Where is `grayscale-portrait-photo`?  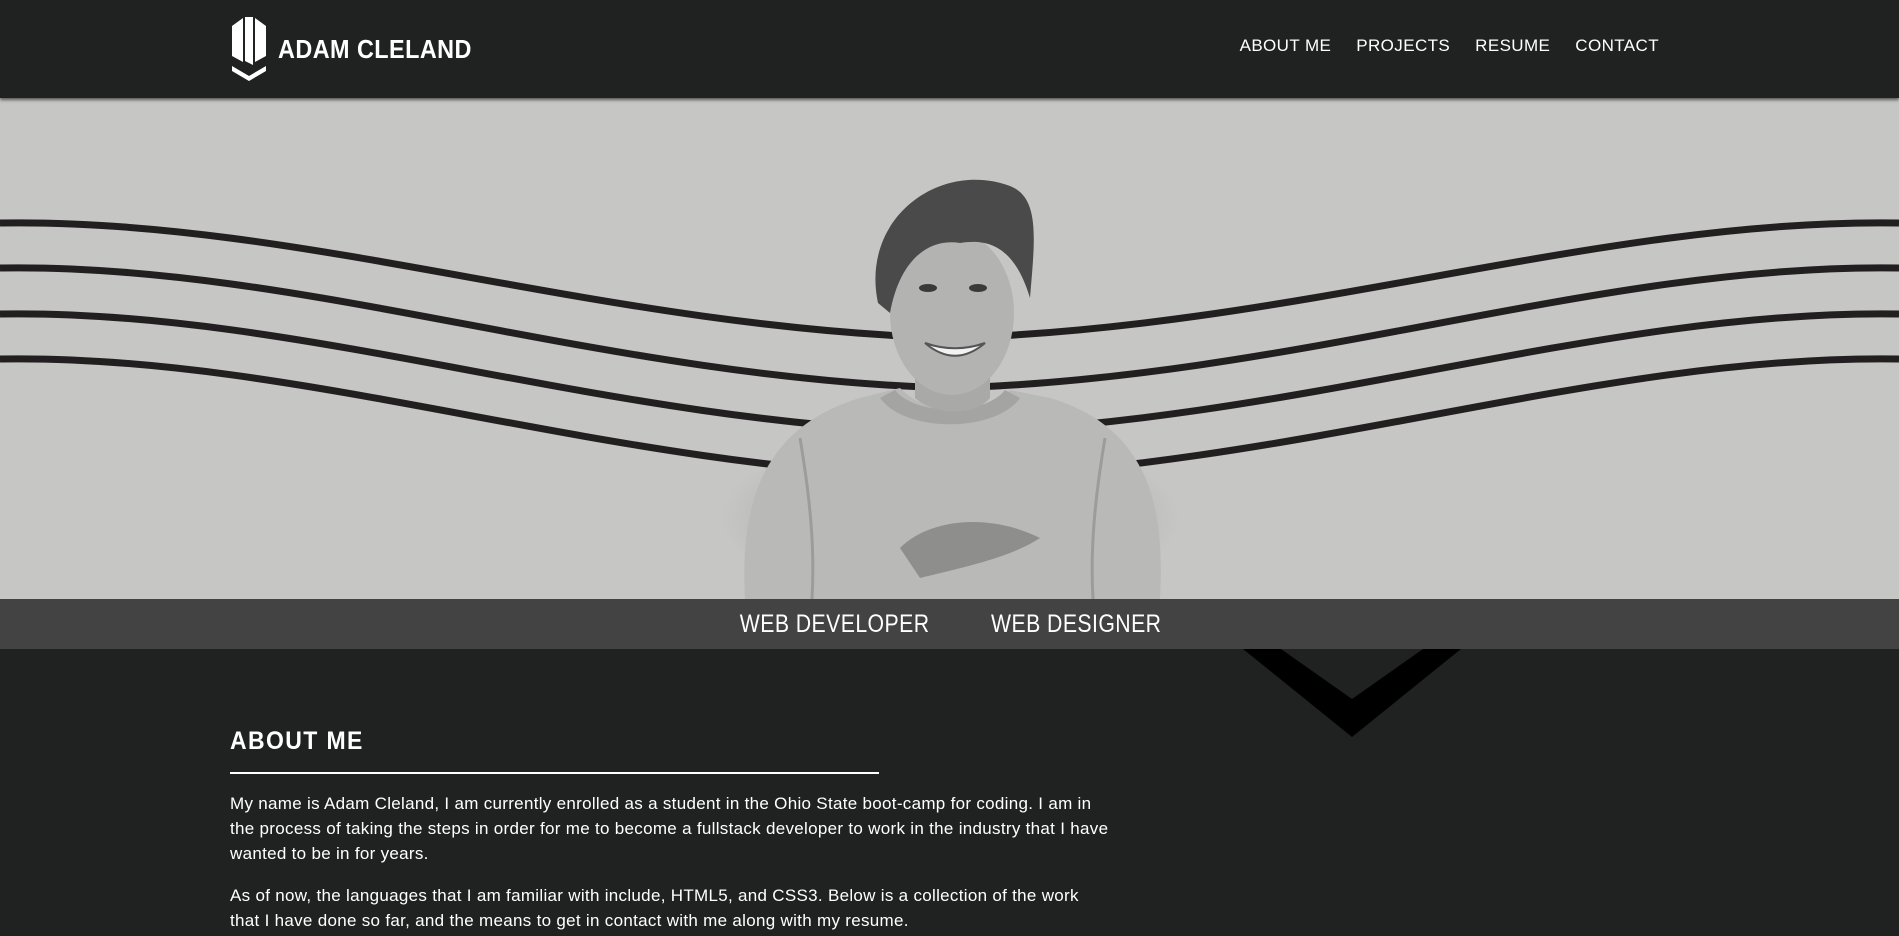
grayscale-portrait-photo is located at coordinates (950, 389).